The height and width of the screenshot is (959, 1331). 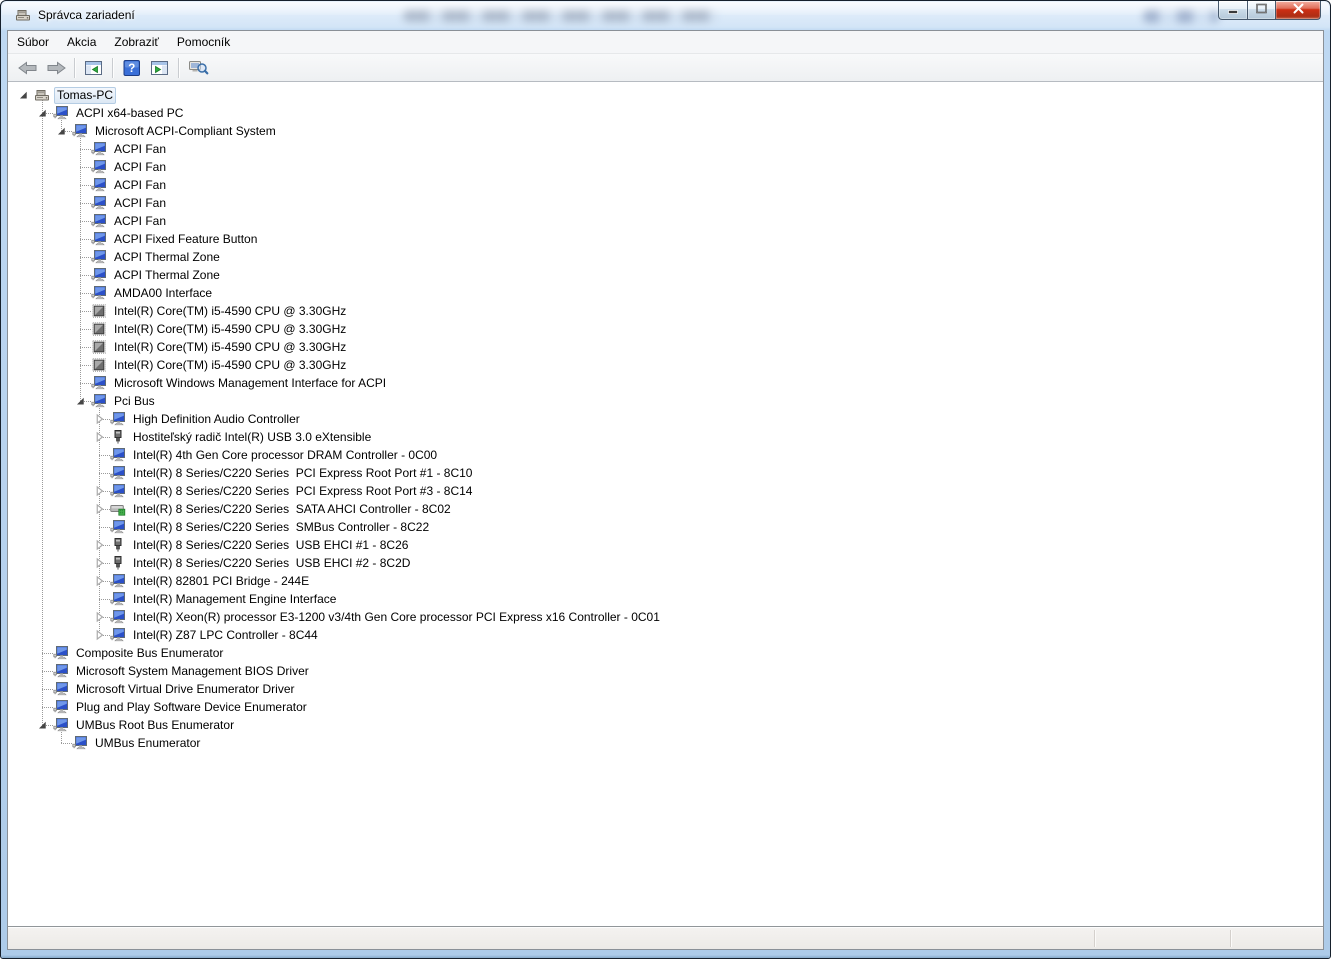 I want to click on tree-item: Intel(R) Management Engine Interface, so click(x=665, y=599).